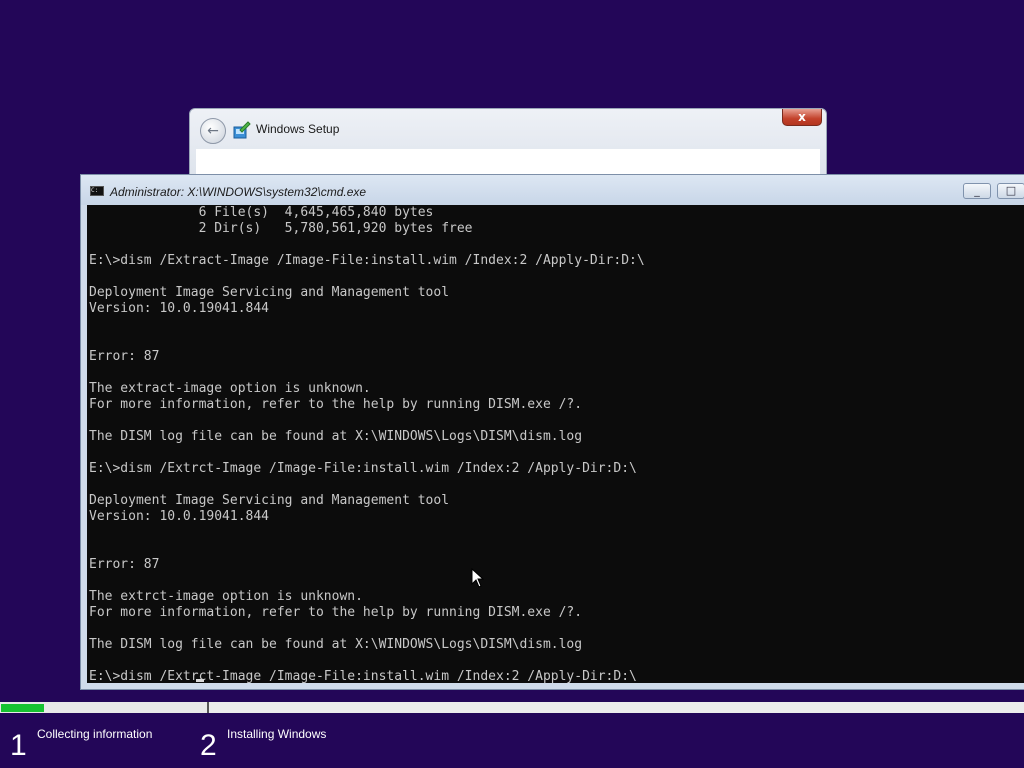 This screenshot has height=768, width=1024. What do you see at coordinates (242, 130) in the screenshot?
I see `setup-app-icon` at bounding box center [242, 130].